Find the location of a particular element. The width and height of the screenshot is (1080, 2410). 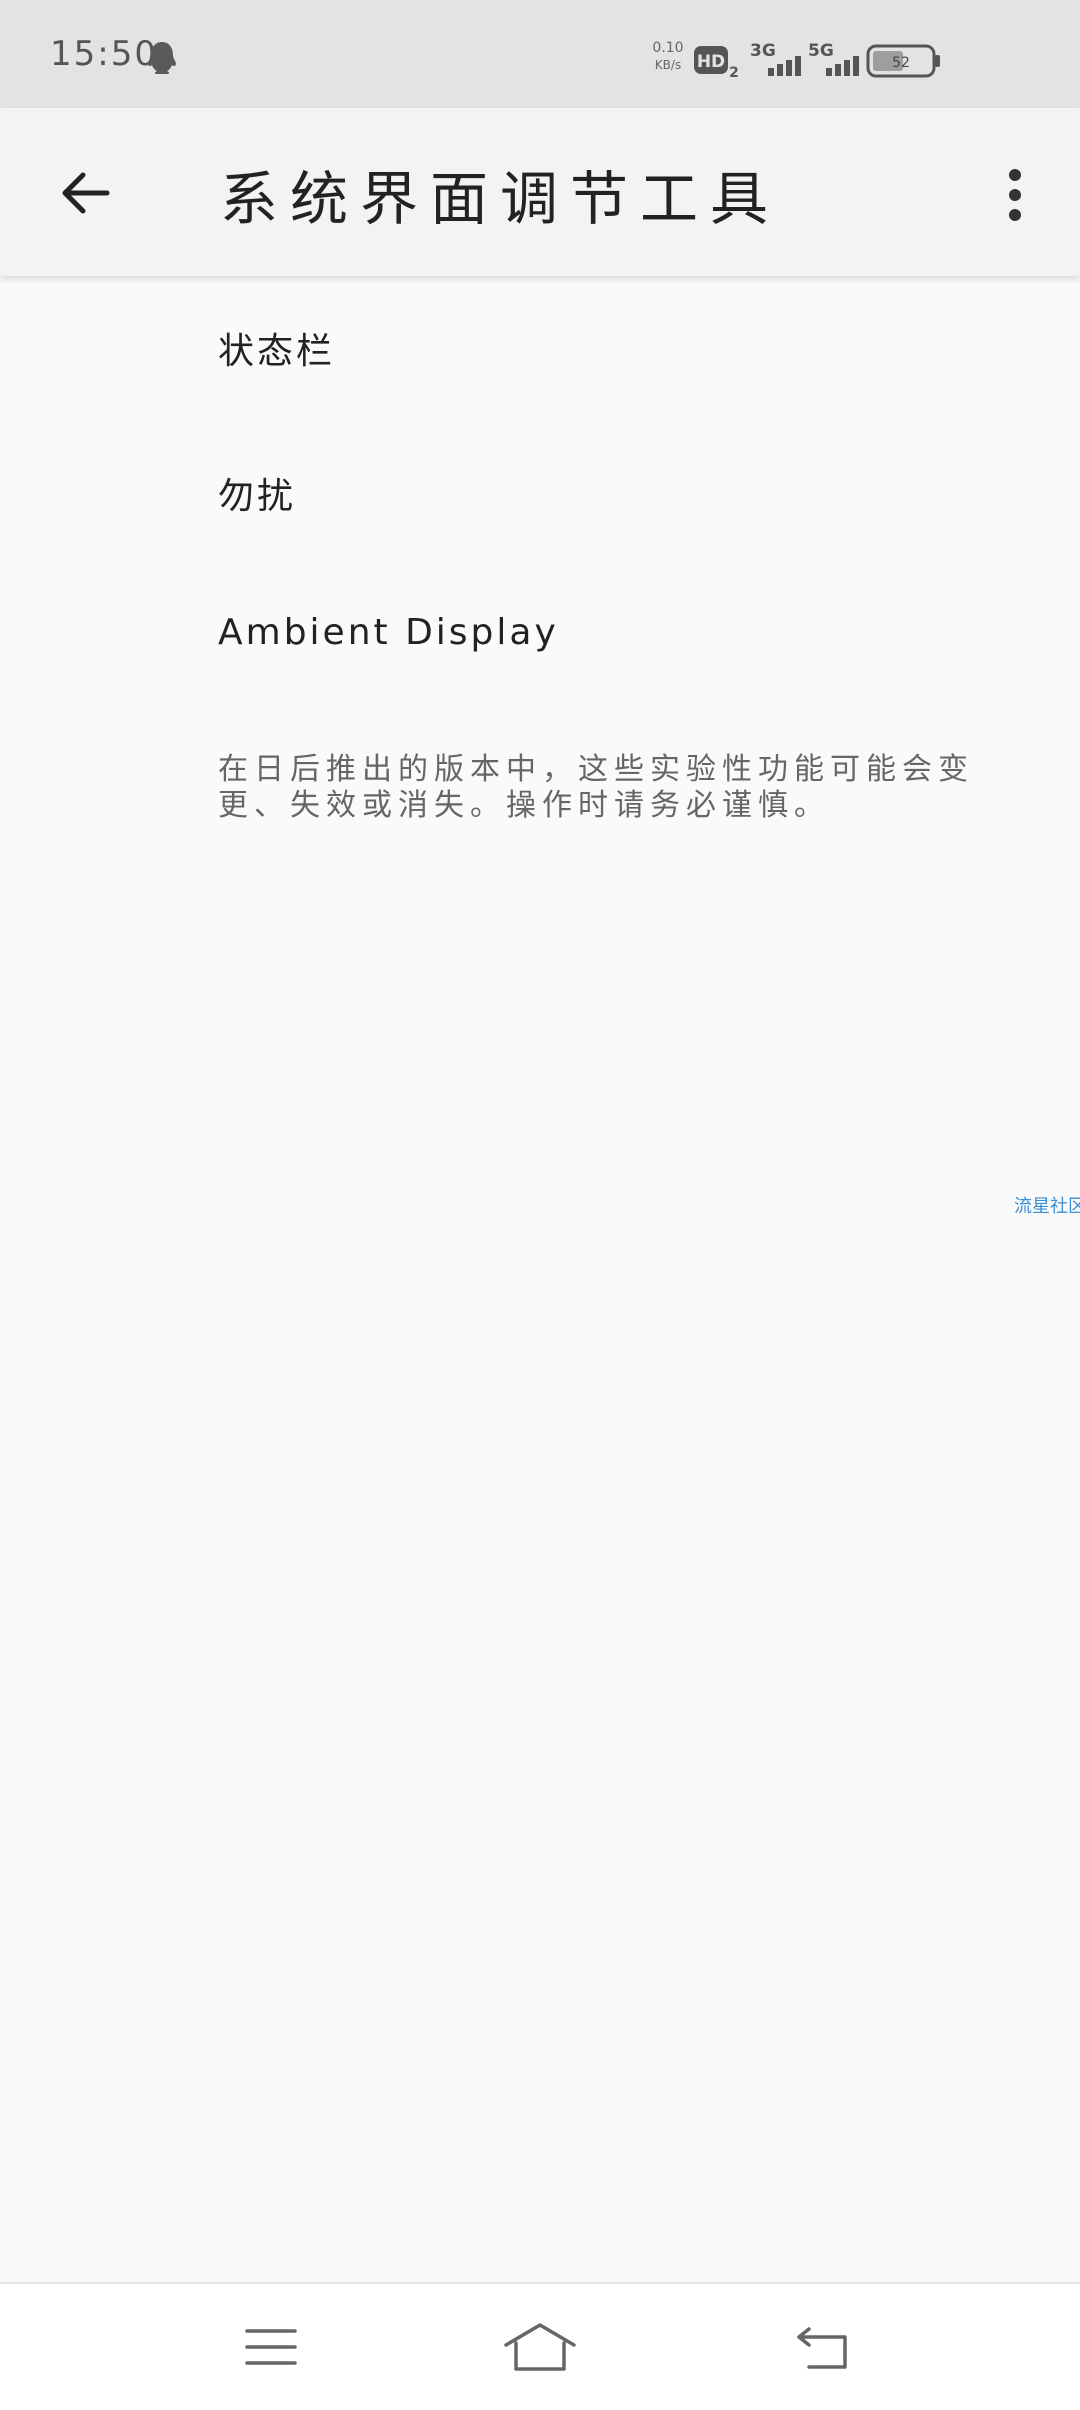

navigation-bar is located at coordinates (540, 2346).